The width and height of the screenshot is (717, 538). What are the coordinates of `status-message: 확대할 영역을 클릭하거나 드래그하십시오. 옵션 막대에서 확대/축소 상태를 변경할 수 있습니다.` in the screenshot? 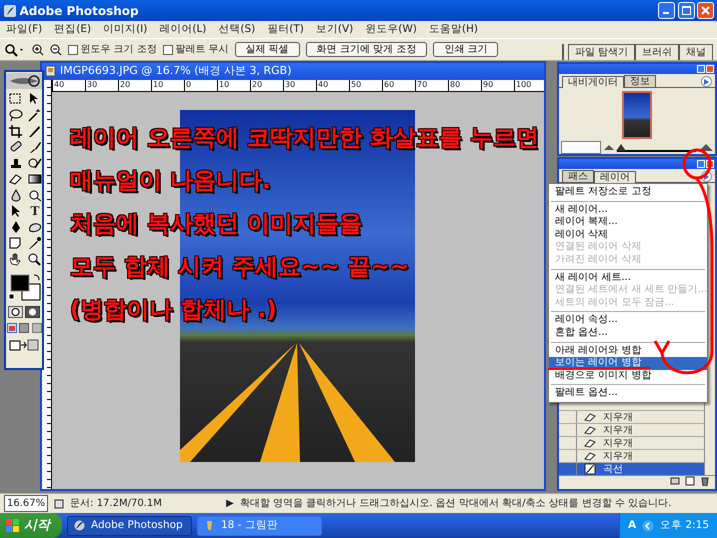 It's located at (456, 504).